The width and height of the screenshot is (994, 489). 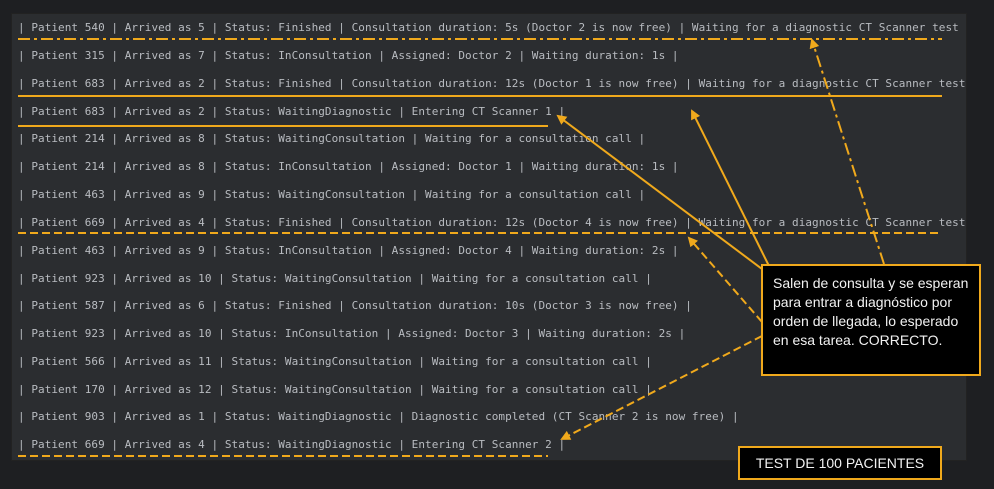 What do you see at coordinates (847, 151) in the screenshot?
I see `arrow-dashdot` at bounding box center [847, 151].